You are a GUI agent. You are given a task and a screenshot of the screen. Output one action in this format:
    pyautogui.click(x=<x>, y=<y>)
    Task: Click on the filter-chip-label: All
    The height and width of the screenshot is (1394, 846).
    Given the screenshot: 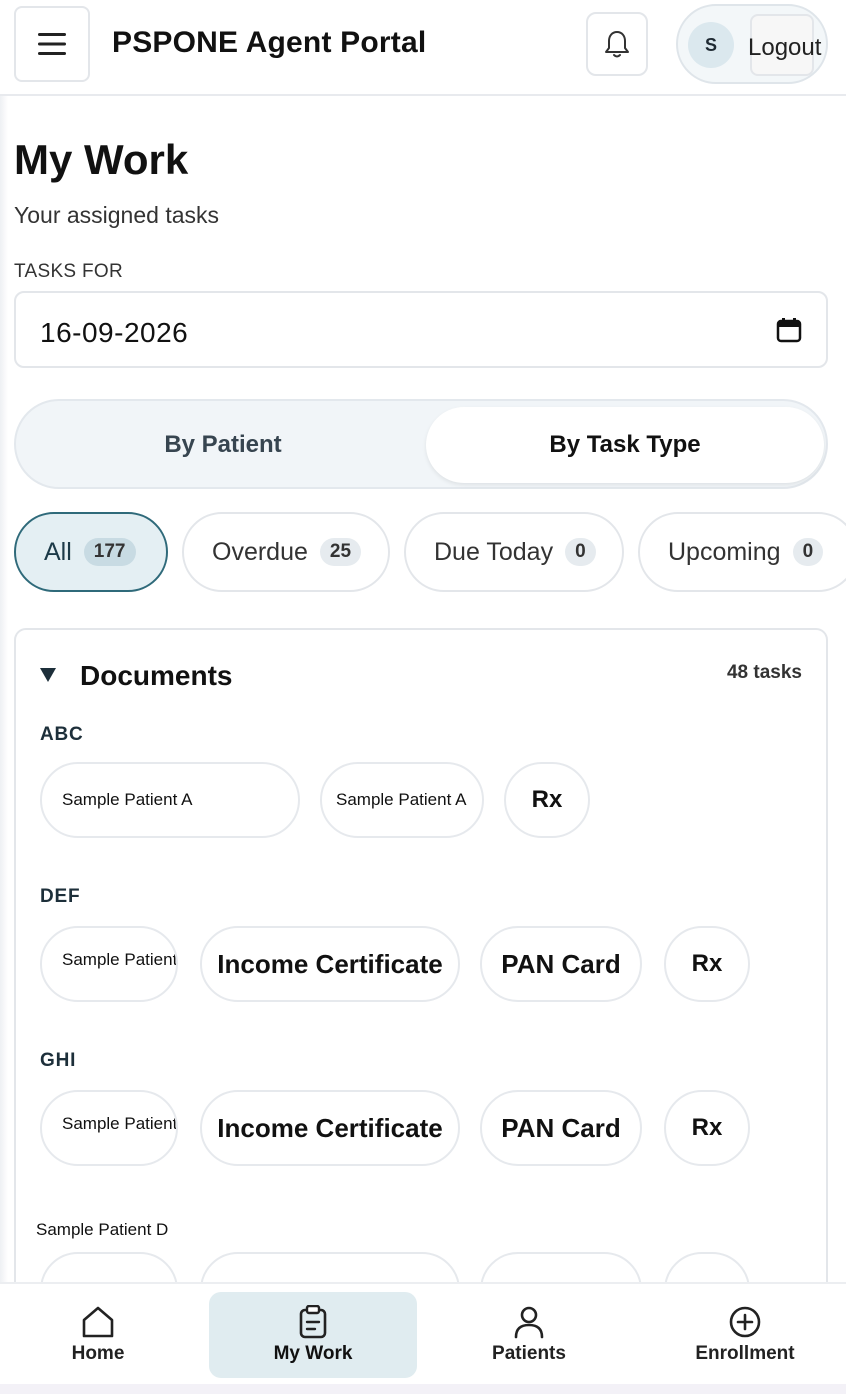 What is the action you would take?
    pyautogui.click(x=58, y=551)
    